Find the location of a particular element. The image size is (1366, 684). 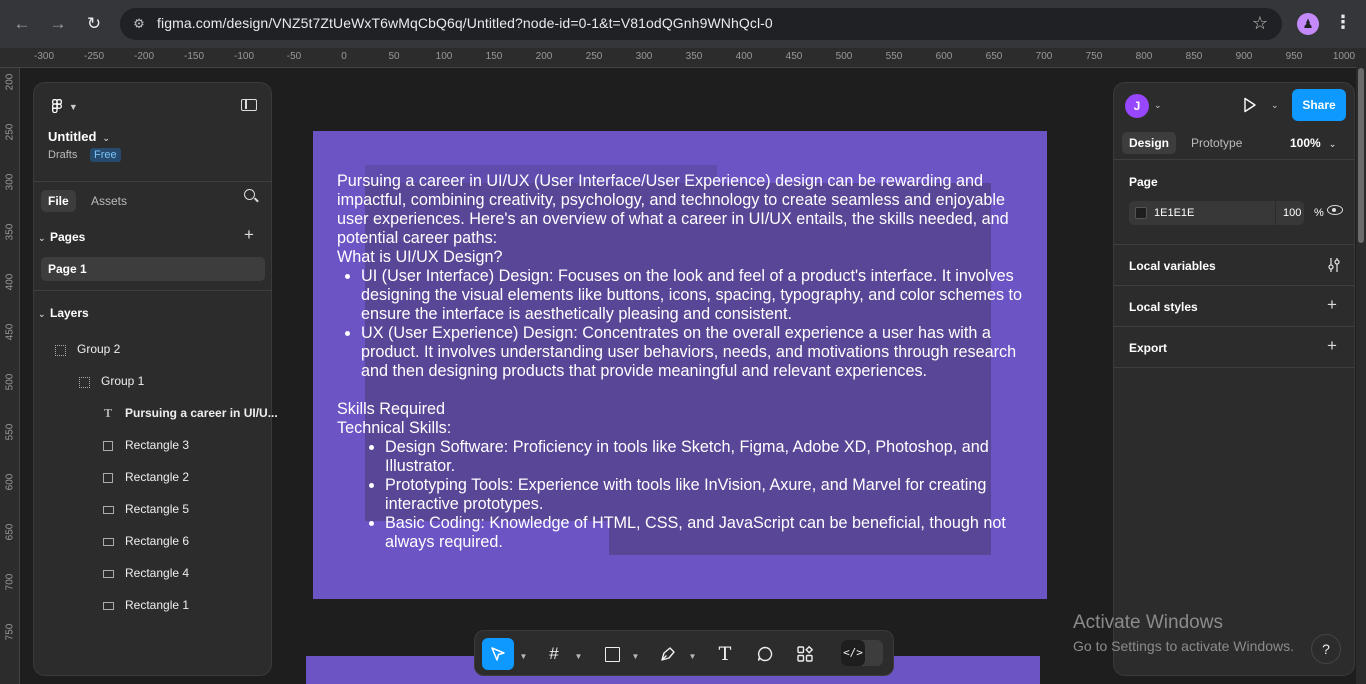

local-variables-heading: Local variables is located at coordinates (1172, 266).